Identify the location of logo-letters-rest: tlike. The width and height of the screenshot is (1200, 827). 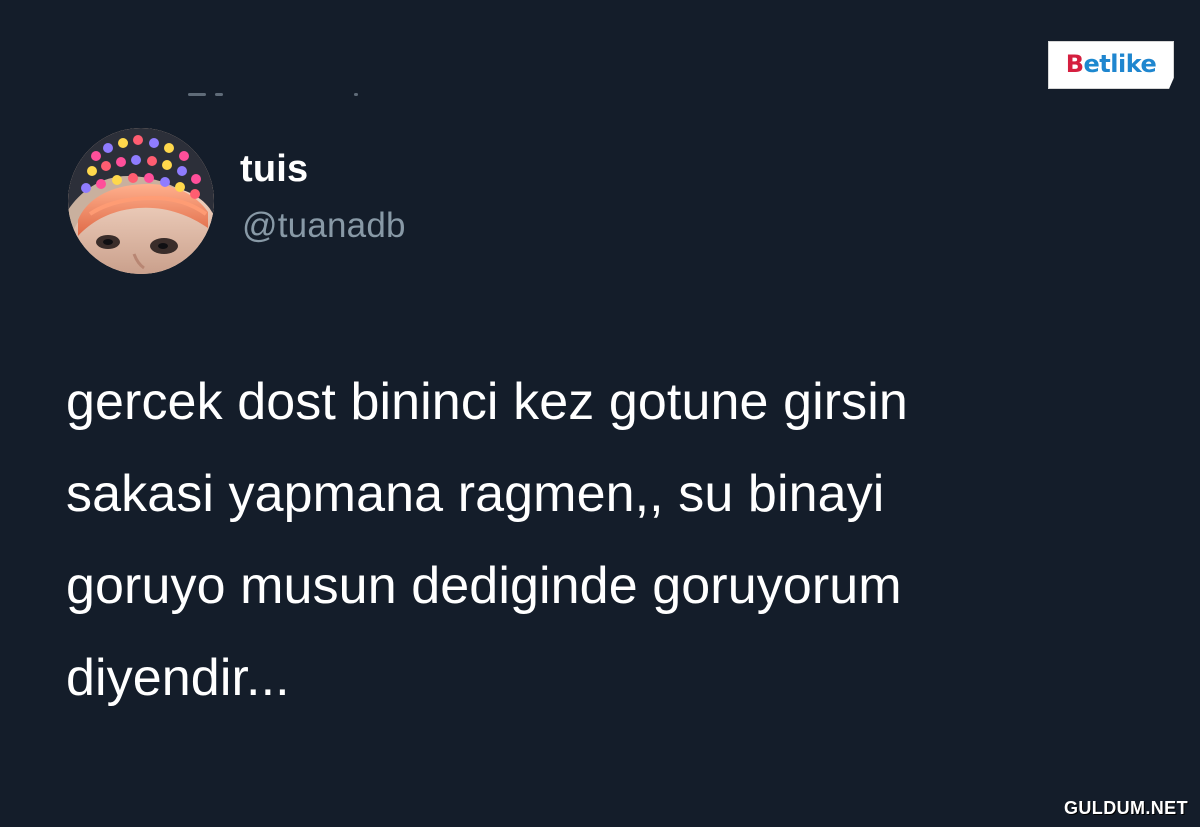
(1128, 64).